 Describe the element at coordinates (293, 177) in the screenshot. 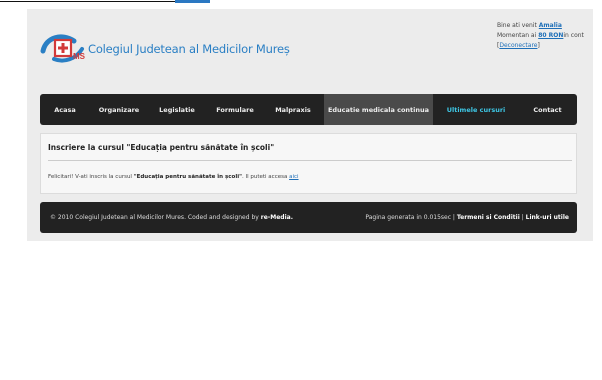

I see `course-access-link: aici` at that location.